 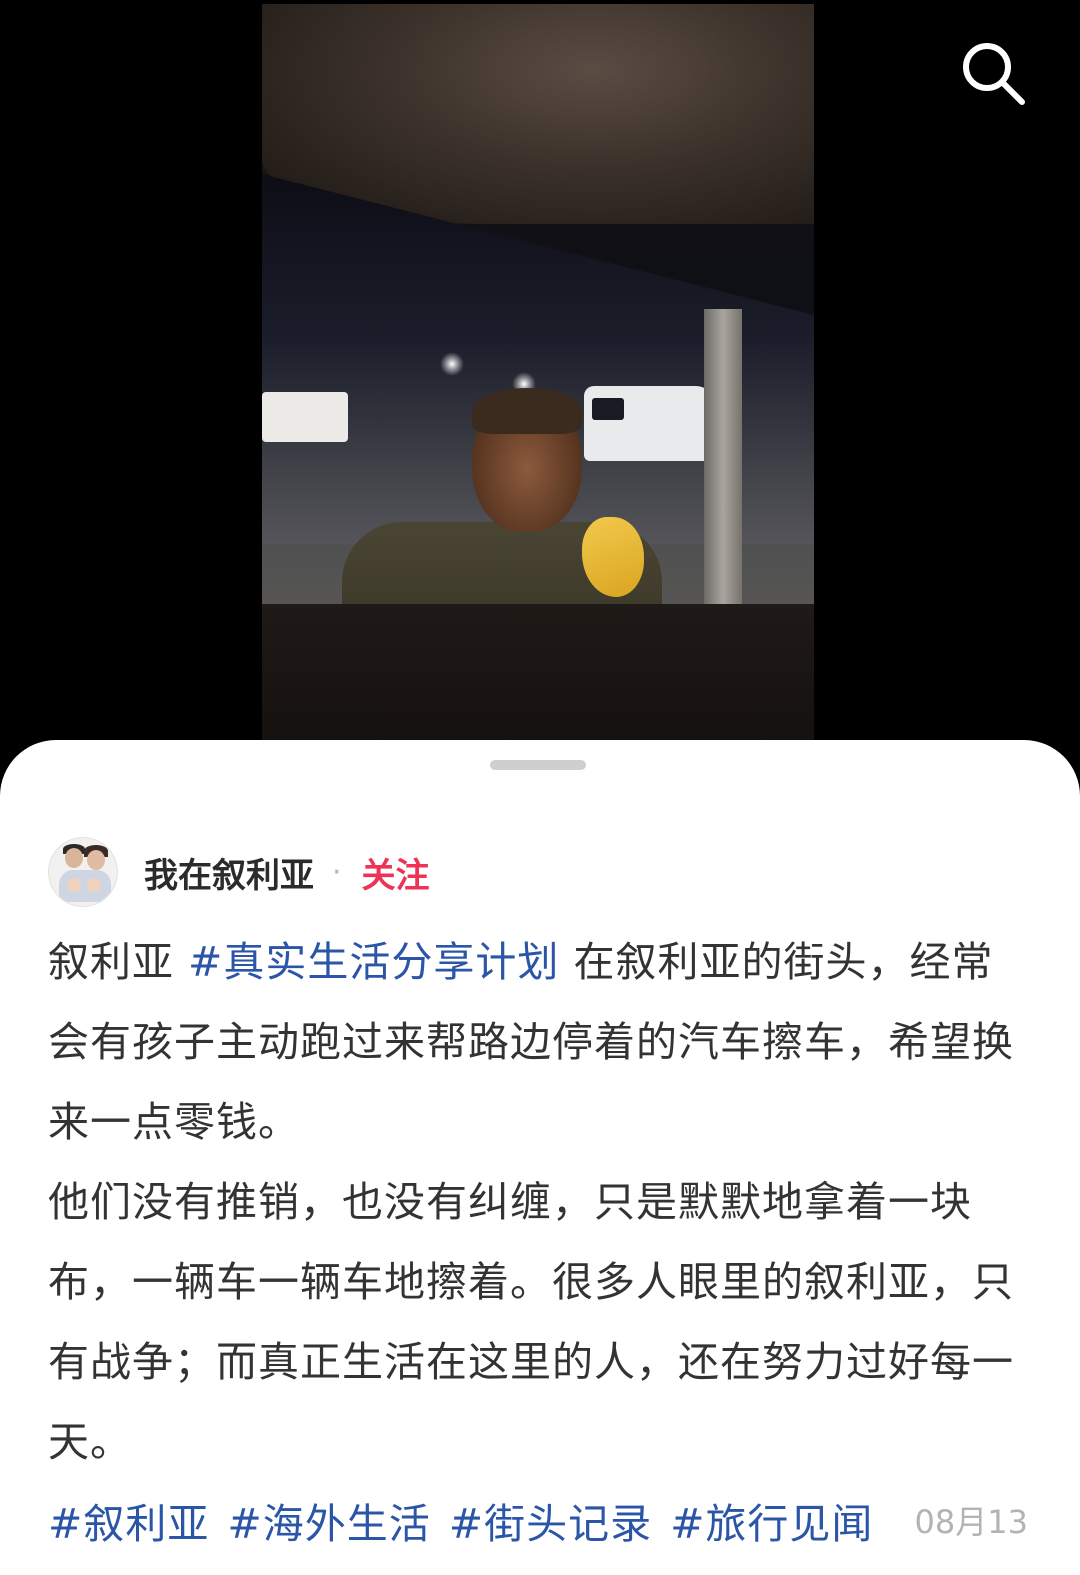 I want to click on drag-handle, so click(x=538, y=765).